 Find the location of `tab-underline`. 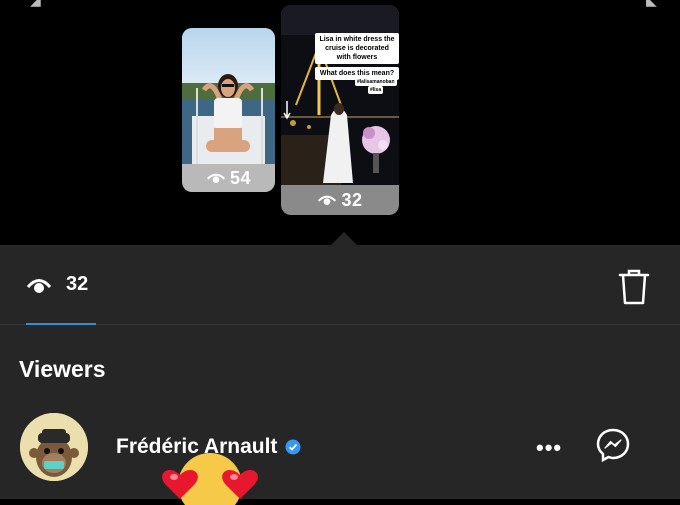

tab-underline is located at coordinates (61, 324).